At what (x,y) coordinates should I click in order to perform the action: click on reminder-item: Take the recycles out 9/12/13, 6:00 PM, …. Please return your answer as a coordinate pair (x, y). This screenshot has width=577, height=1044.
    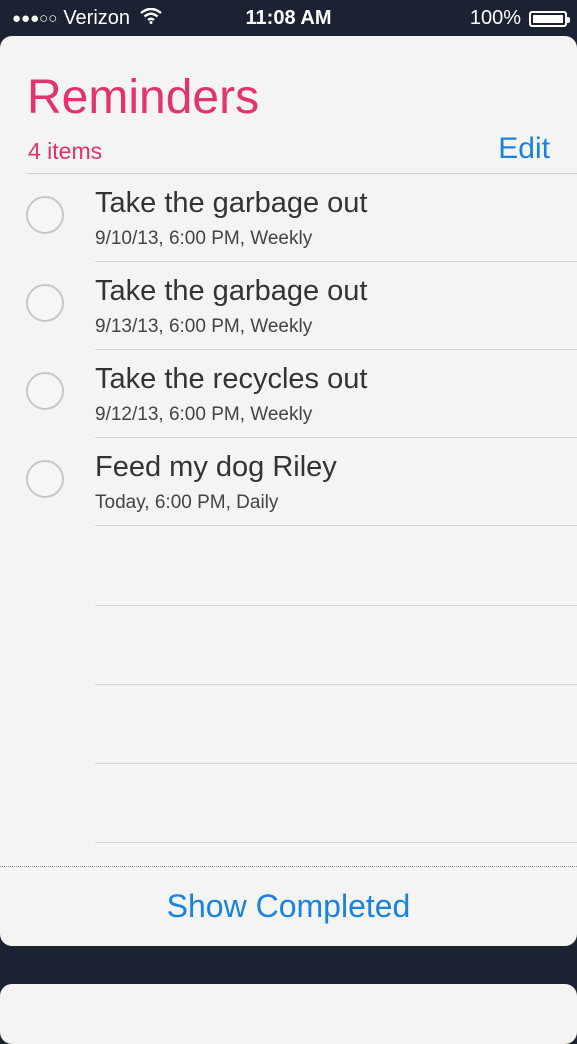
    Looking at the image, I should click on (288, 394).